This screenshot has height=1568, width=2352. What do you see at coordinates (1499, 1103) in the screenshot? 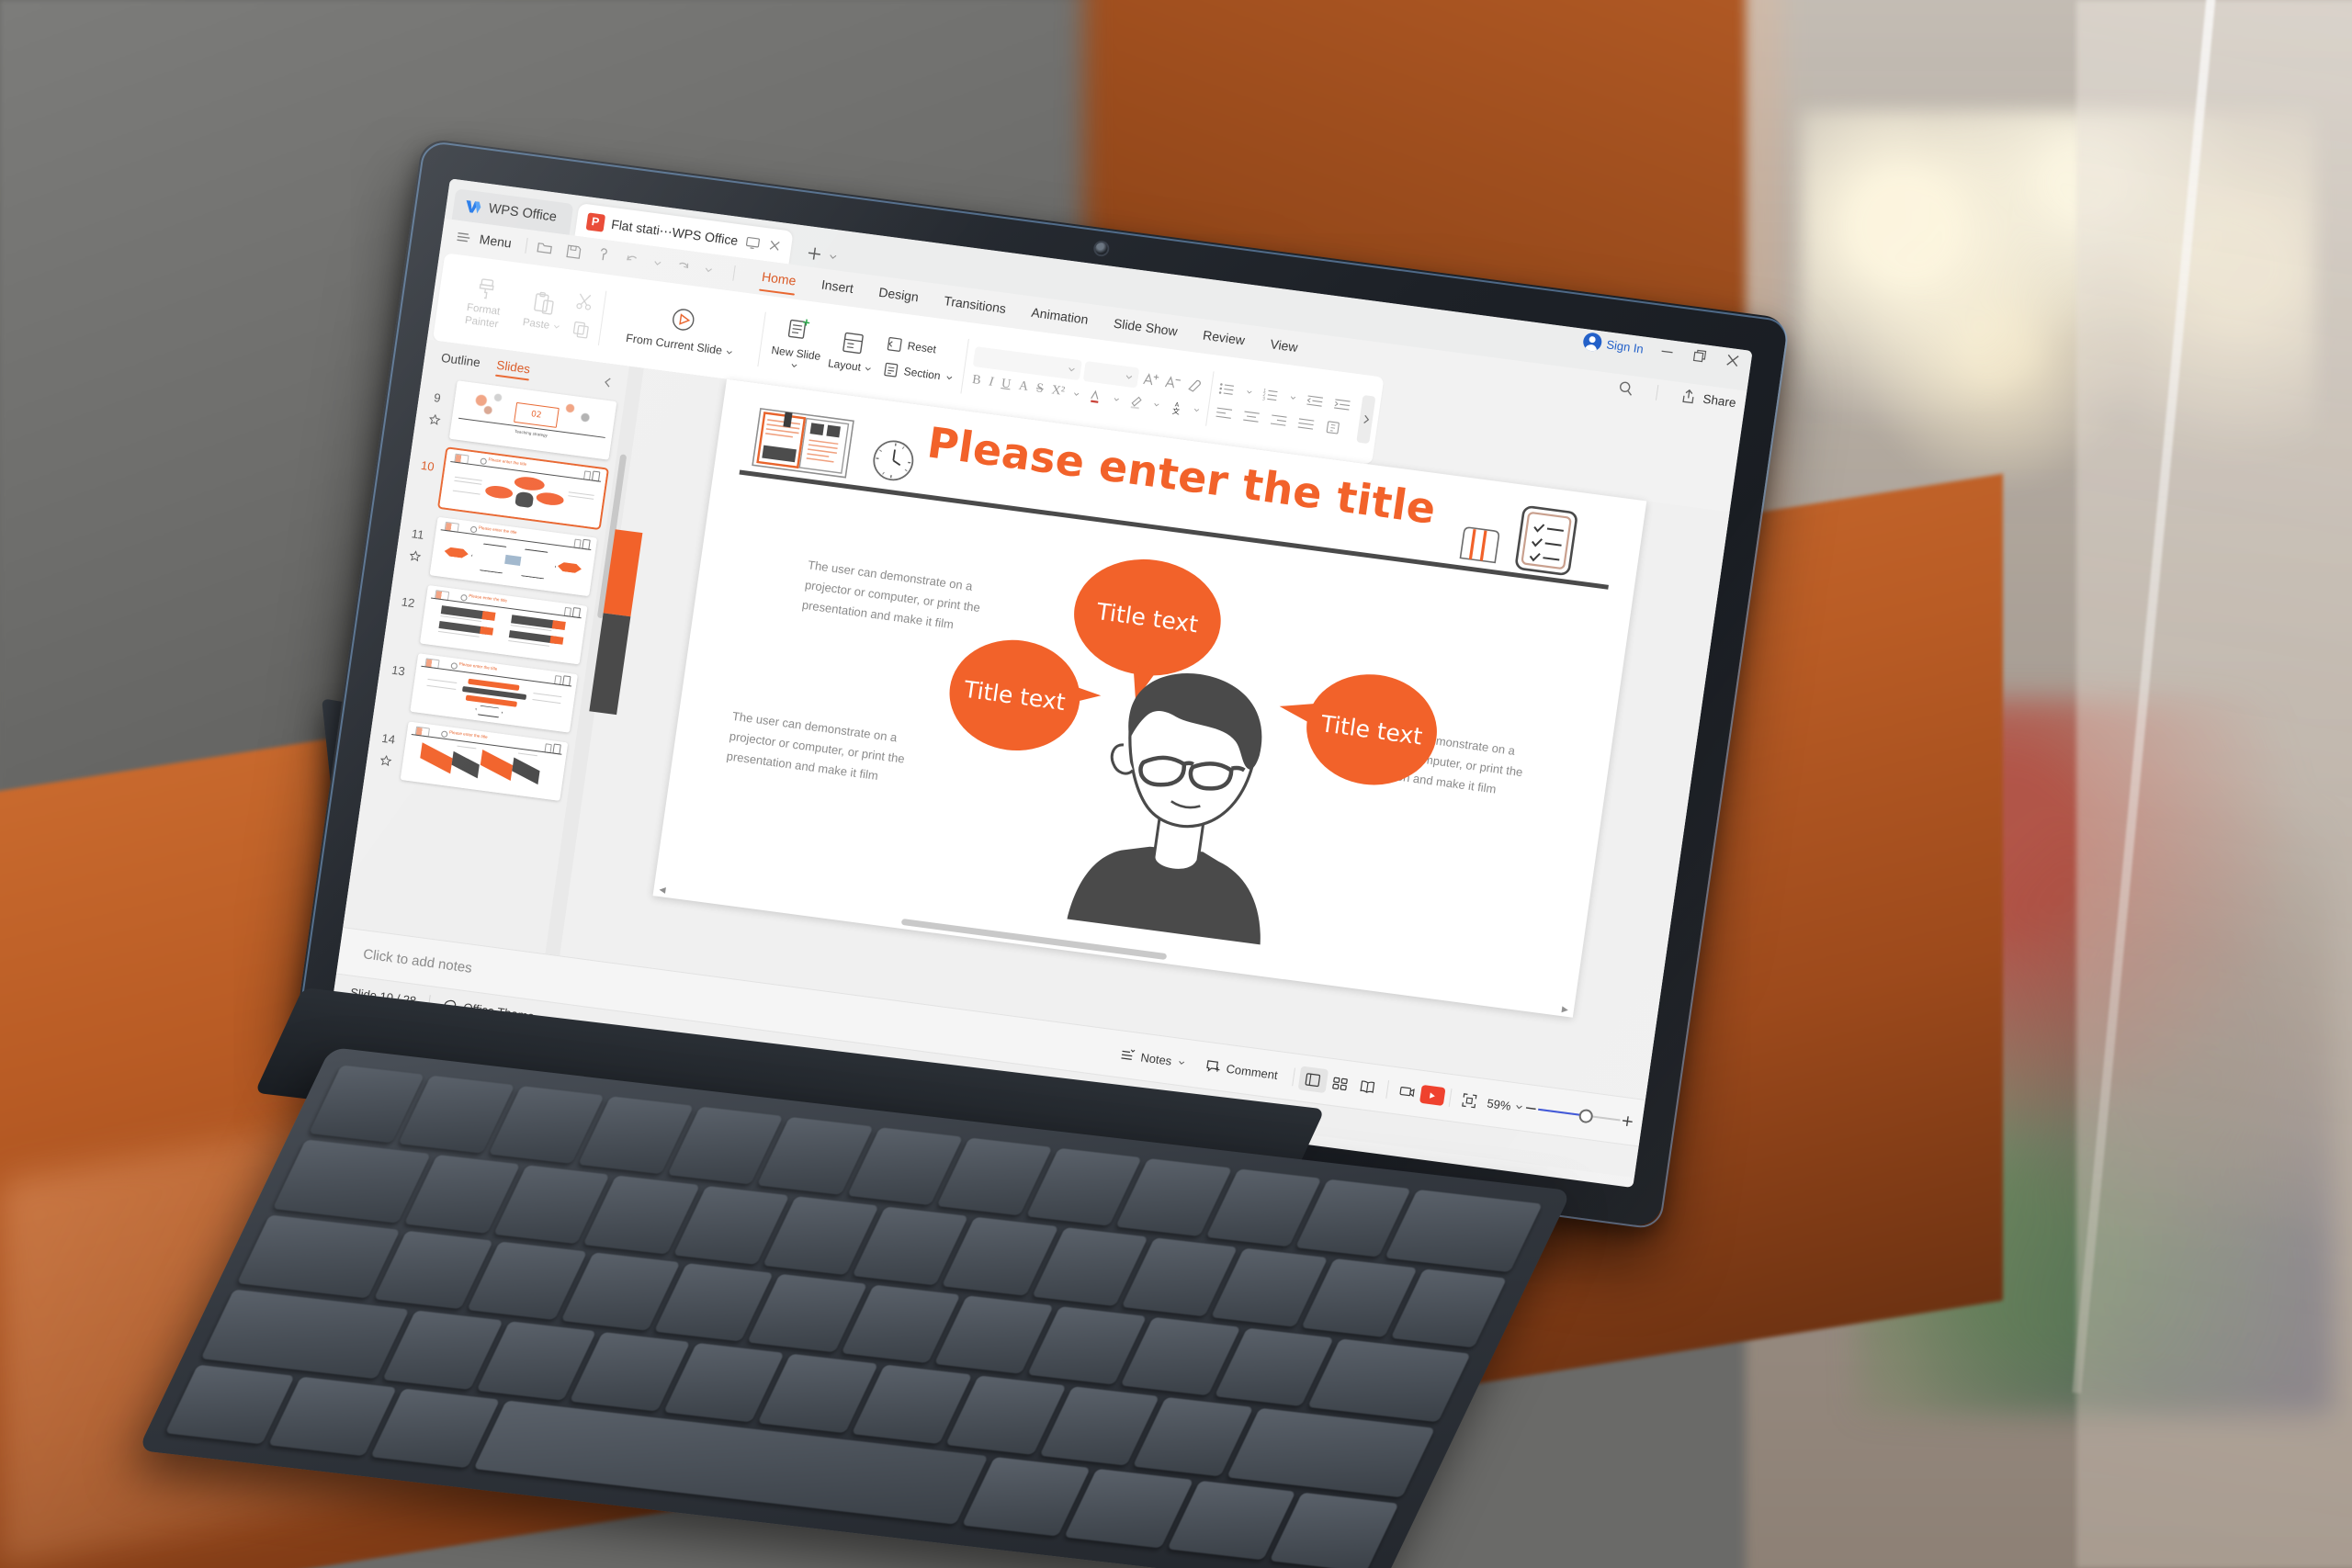
I see `zoom-level-label: 59%` at bounding box center [1499, 1103].